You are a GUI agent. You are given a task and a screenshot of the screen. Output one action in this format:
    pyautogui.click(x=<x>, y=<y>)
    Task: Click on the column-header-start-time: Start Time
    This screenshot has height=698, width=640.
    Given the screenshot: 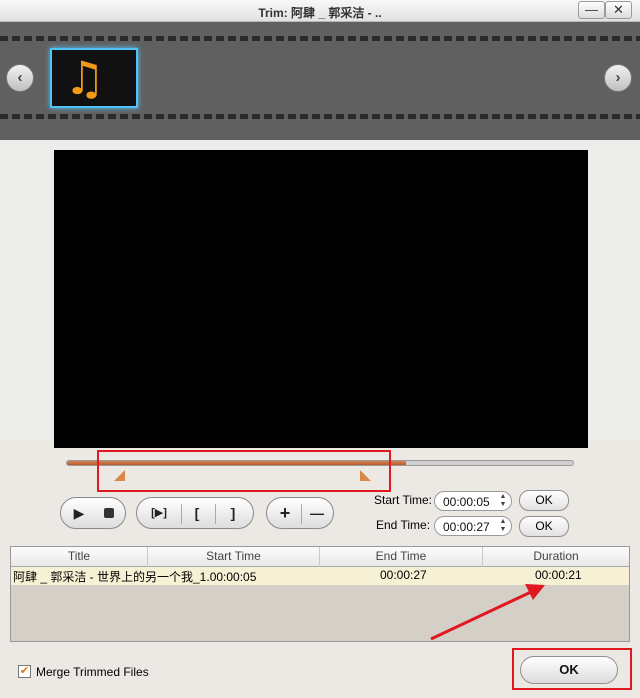 What is the action you would take?
    pyautogui.click(x=234, y=557)
    